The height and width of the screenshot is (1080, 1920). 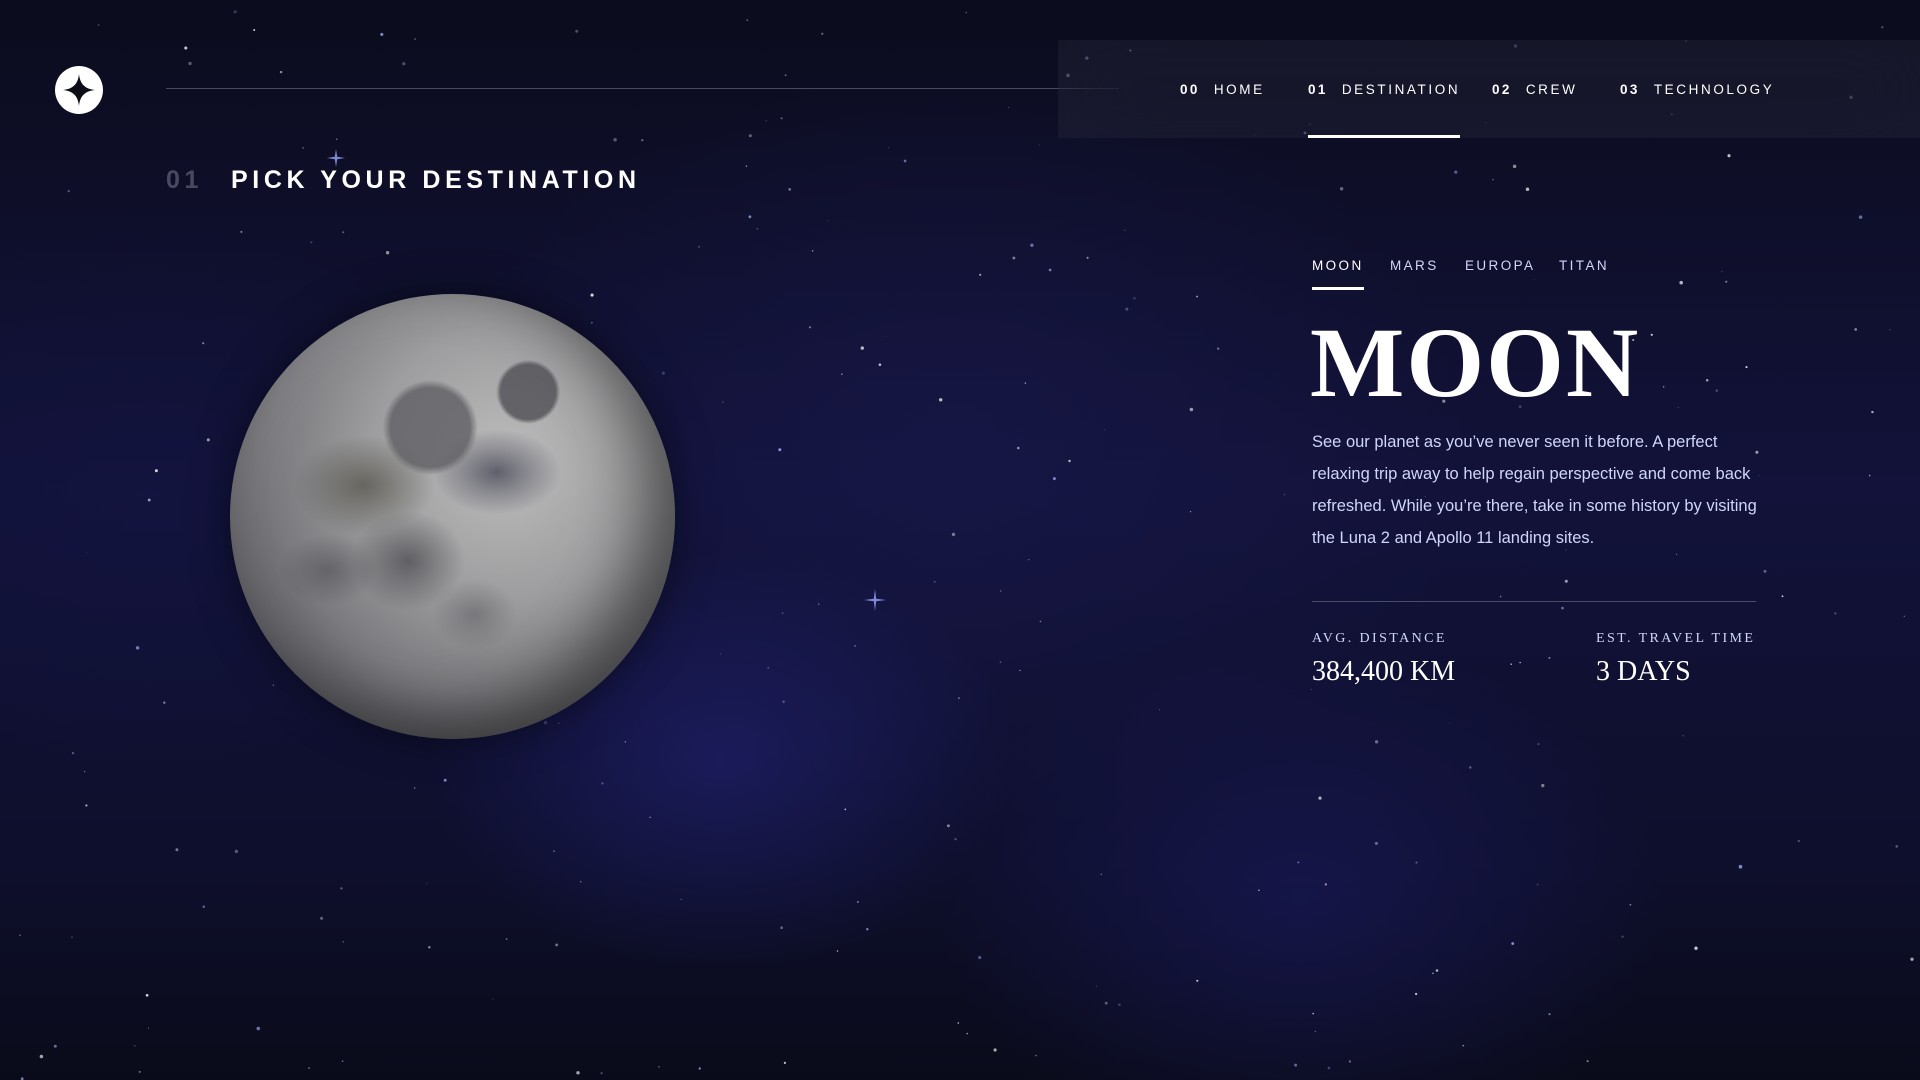 What do you see at coordinates (1384, 671) in the screenshot?
I see `distance-value: 384,400 KM` at bounding box center [1384, 671].